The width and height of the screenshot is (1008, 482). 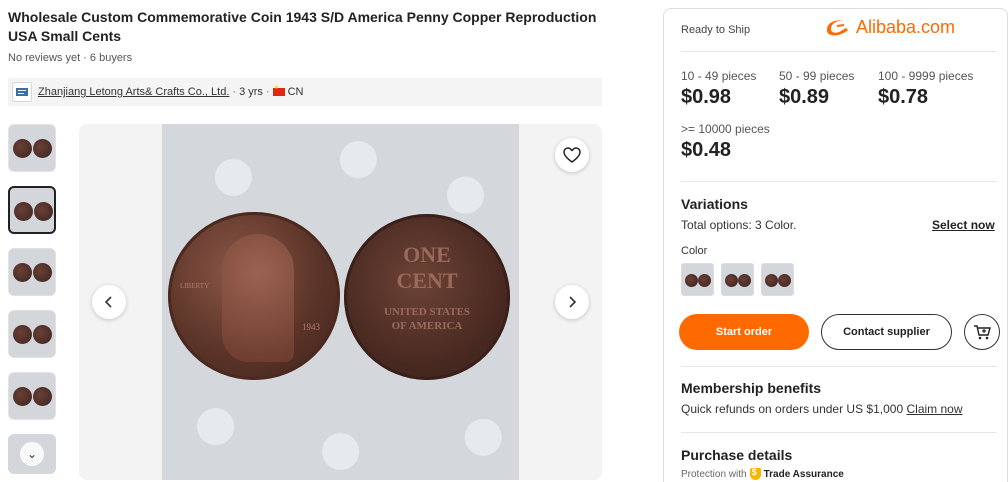 I want to click on membership-description: Quick refunds on orders under US $1,000, so click(x=792, y=409).